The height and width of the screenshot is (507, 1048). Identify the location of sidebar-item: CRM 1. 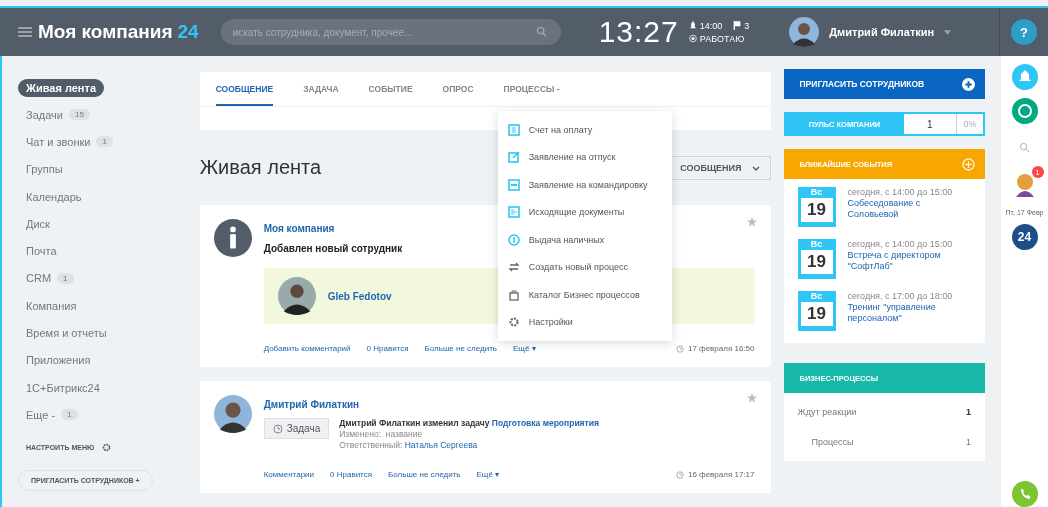
(50, 278).